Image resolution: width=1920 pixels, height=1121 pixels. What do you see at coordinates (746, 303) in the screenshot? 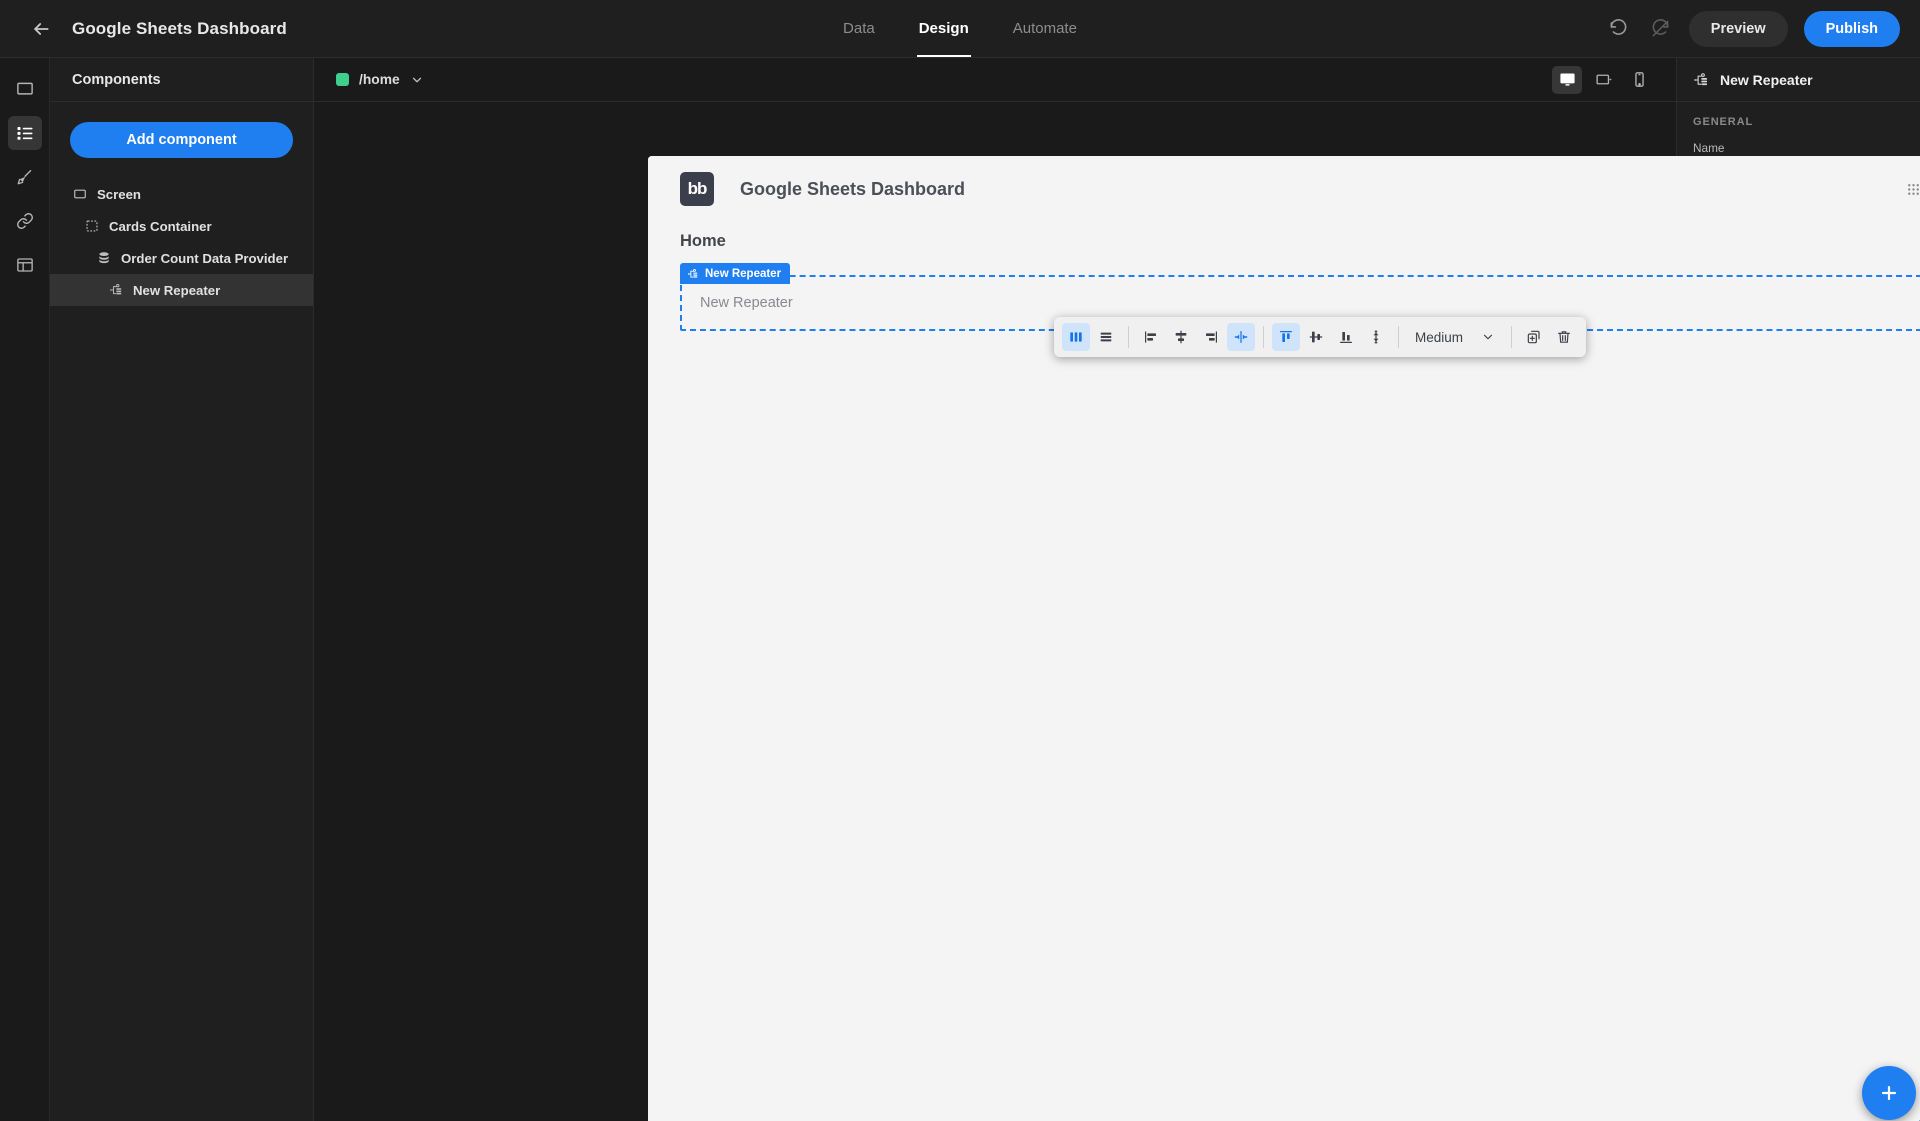
I see `repeater-placeholder-text: New Repeater` at bounding box center [746, 303].